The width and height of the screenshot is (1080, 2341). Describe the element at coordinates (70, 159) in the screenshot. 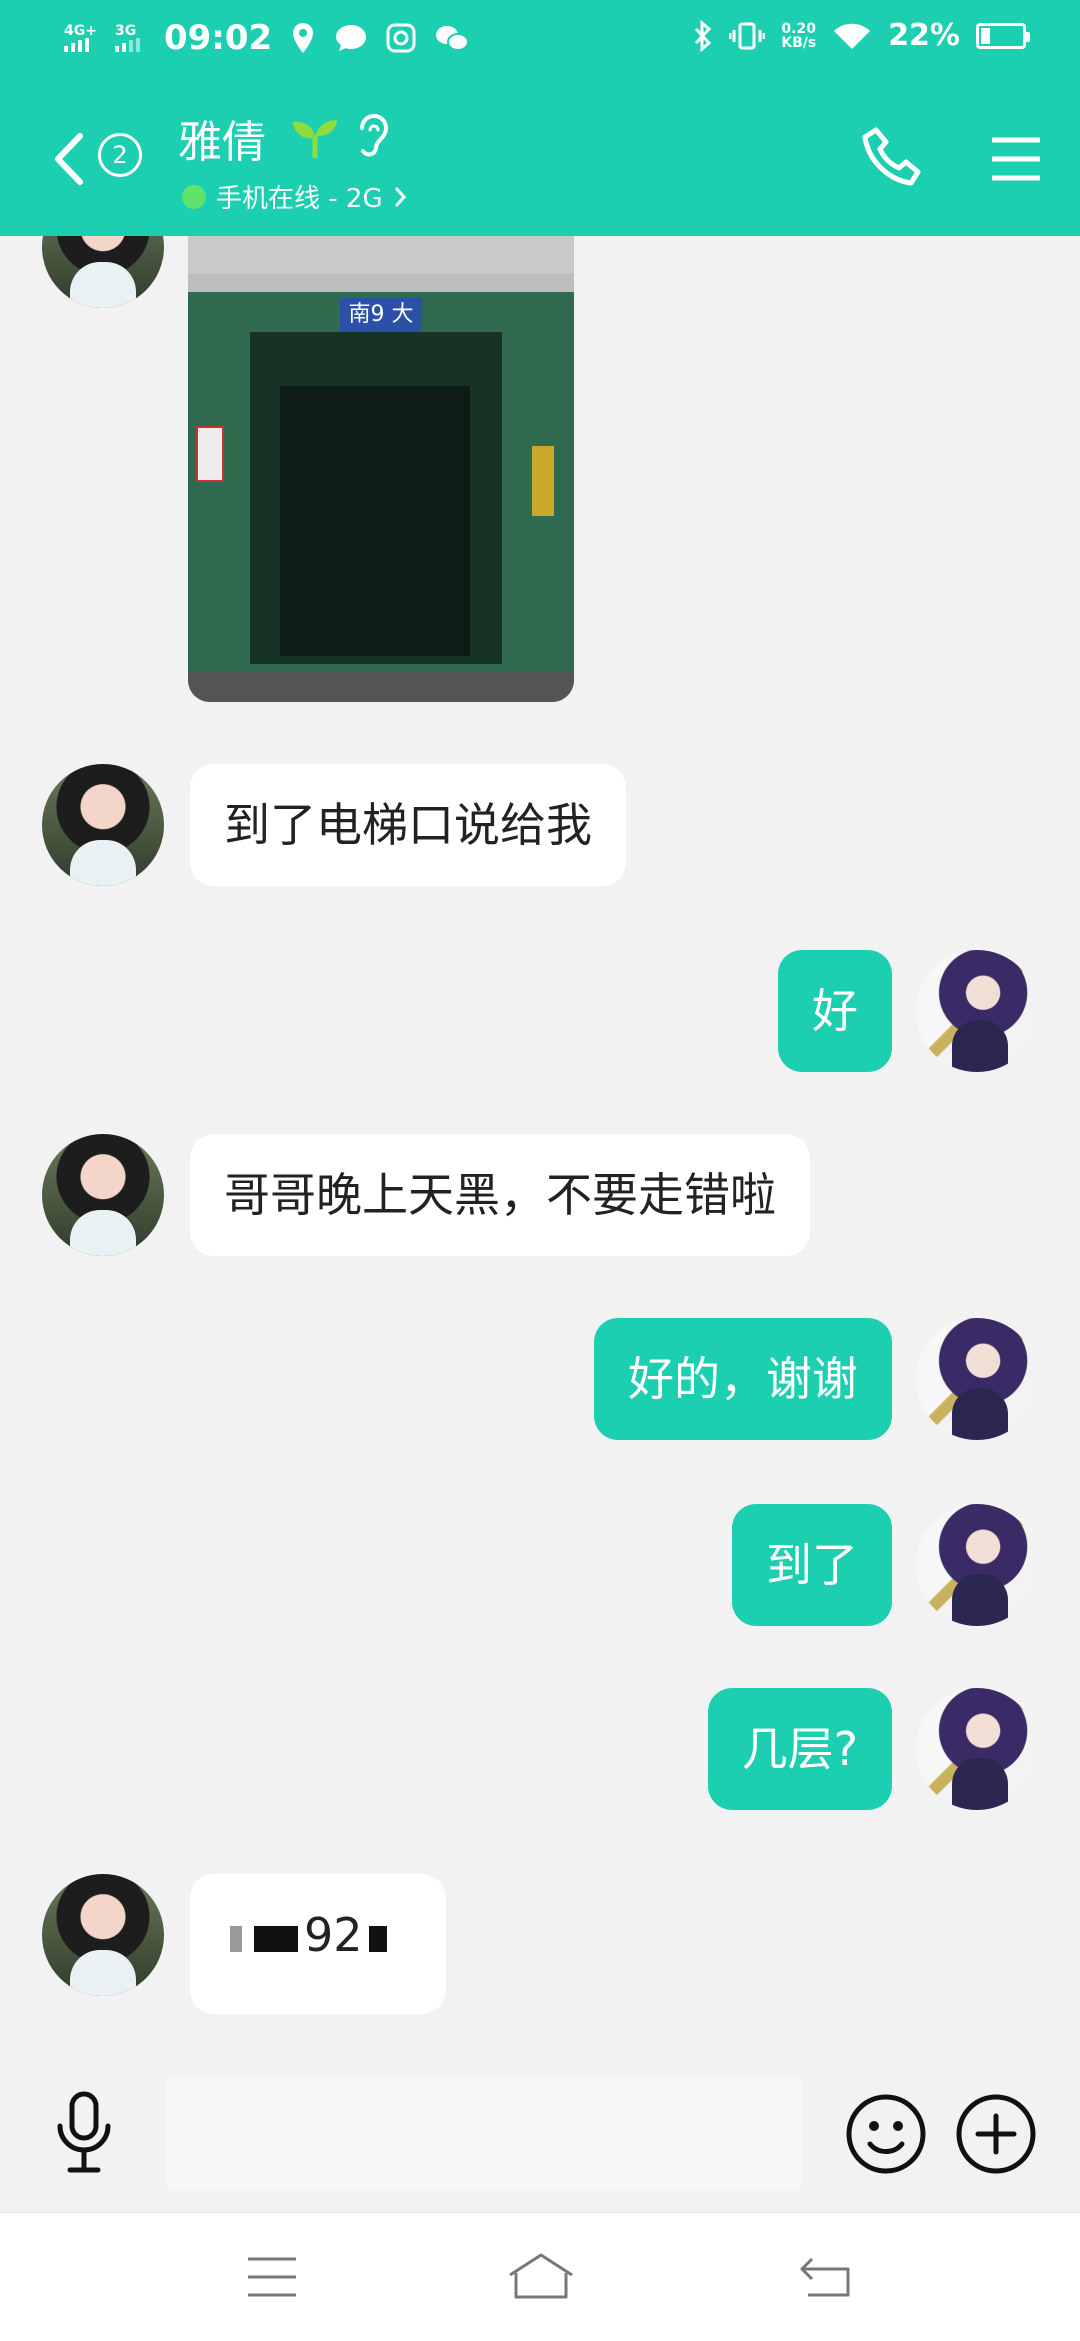

I see `chevron-left-icon` at that location.